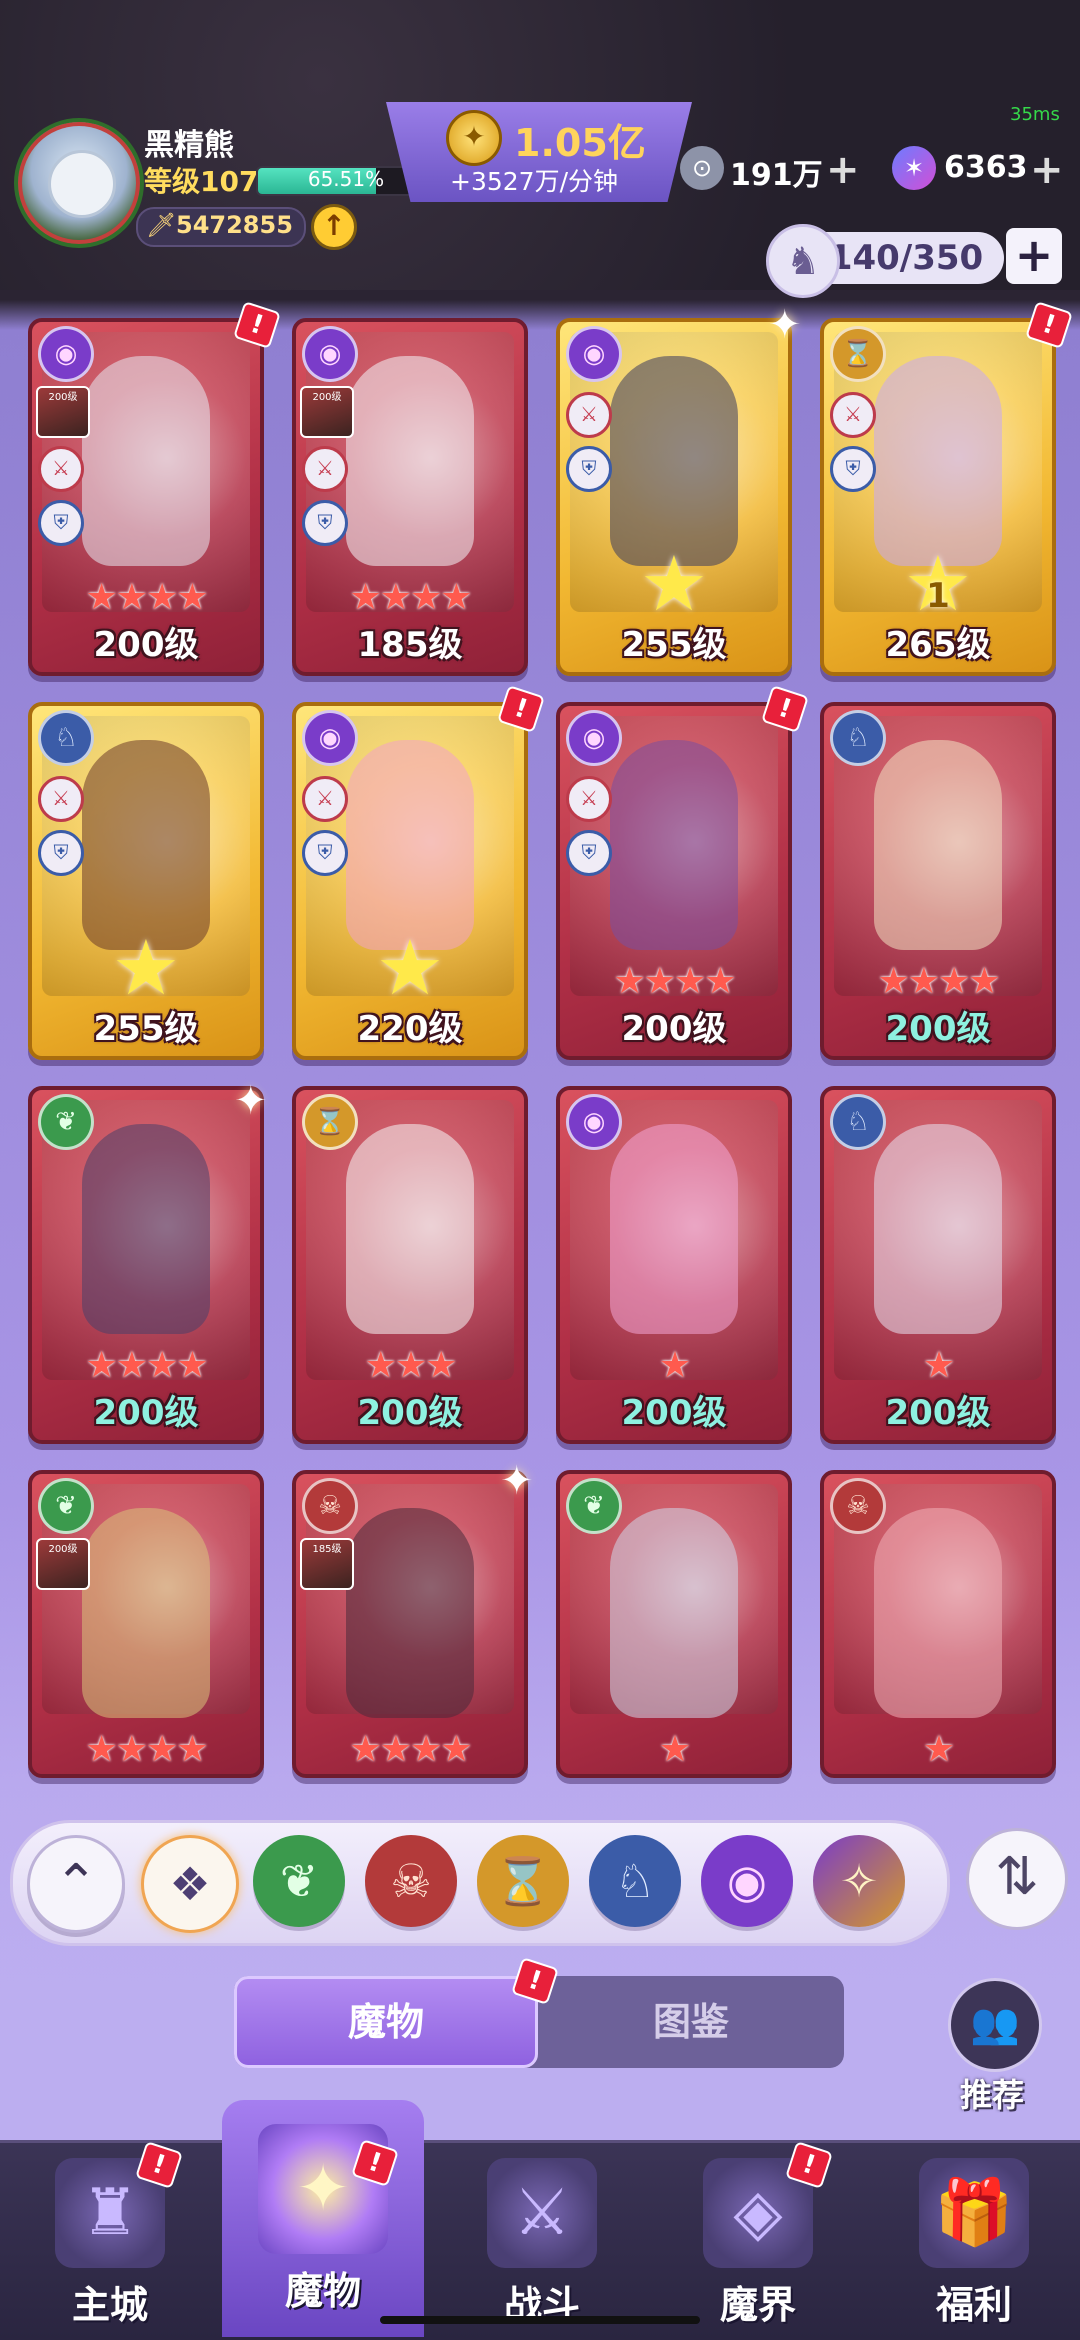  Describe the element at coordinates (1017, 1879) in the screenshot. I see `sort-icon: ⇅` at that location.